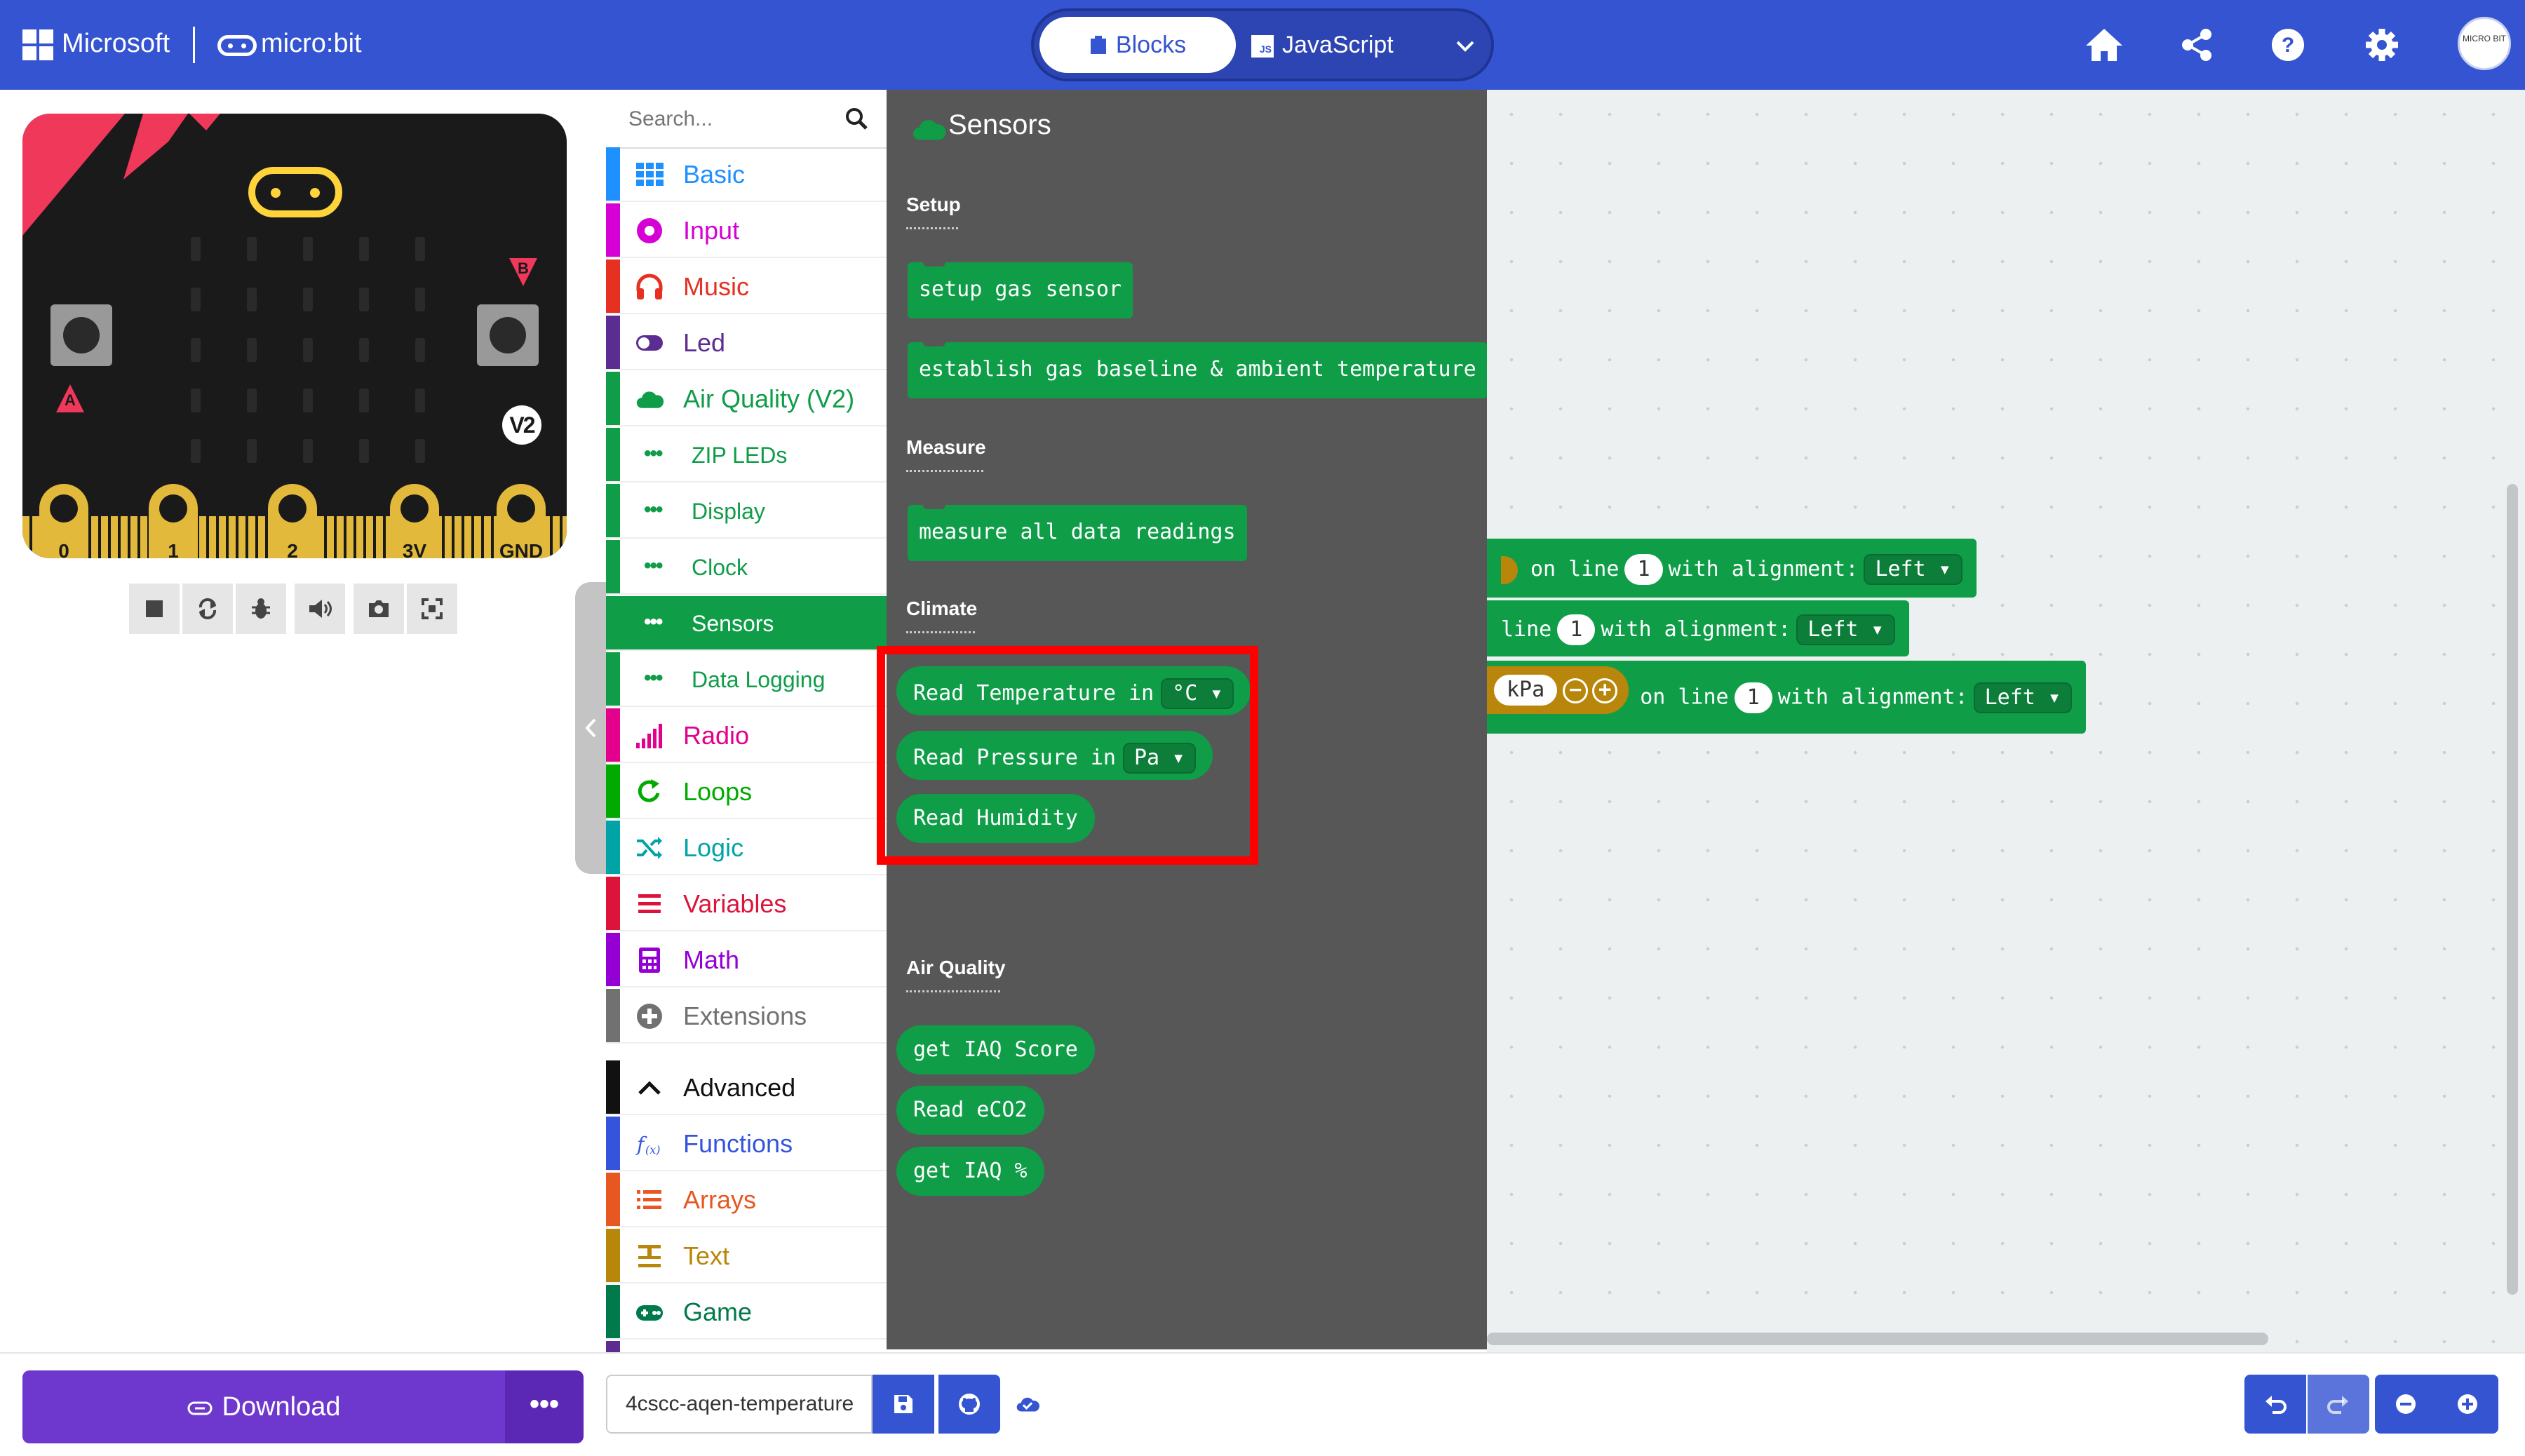 The image size is (2525, 1456). Describe the element at coordinates (1067, 755) in the screenshot. I see `highlight-annotation` at that location.